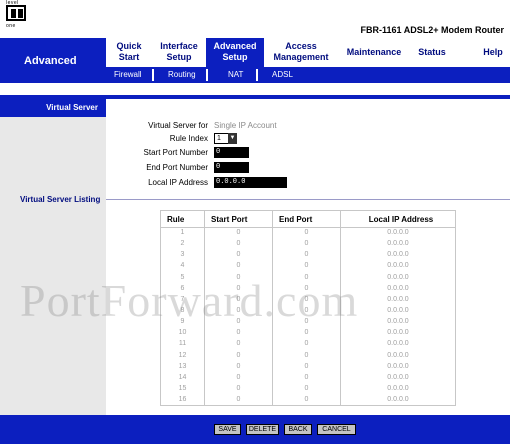 This screenshot has height=444, width=510. I want to click on section-title: Advanced, so click(53, 60).